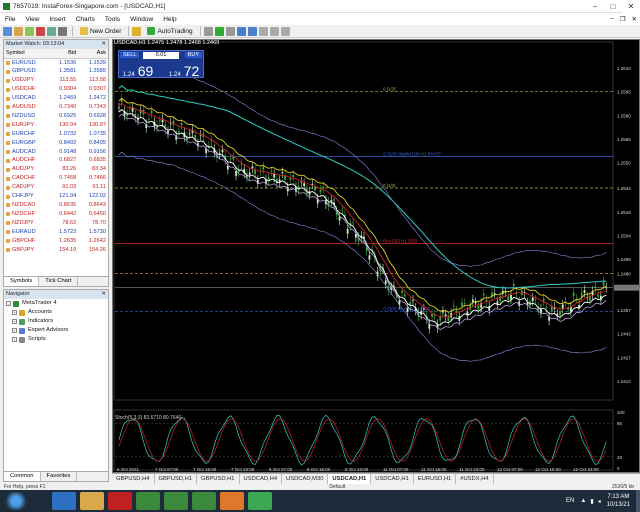  What do you see at coordinates (232, 501) in the screenshot?
I see `firefox-icon` at bounding box center [232, 501].